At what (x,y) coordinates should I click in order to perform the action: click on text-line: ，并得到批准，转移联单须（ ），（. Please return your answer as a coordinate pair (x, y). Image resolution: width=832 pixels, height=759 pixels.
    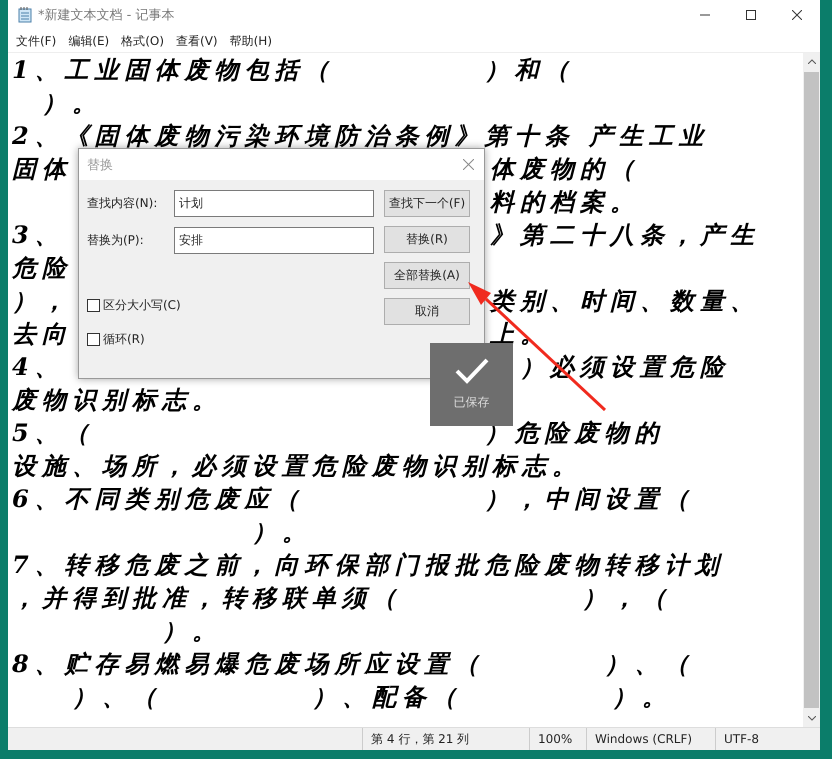
    Looking at the image, I should click on (342, 598).